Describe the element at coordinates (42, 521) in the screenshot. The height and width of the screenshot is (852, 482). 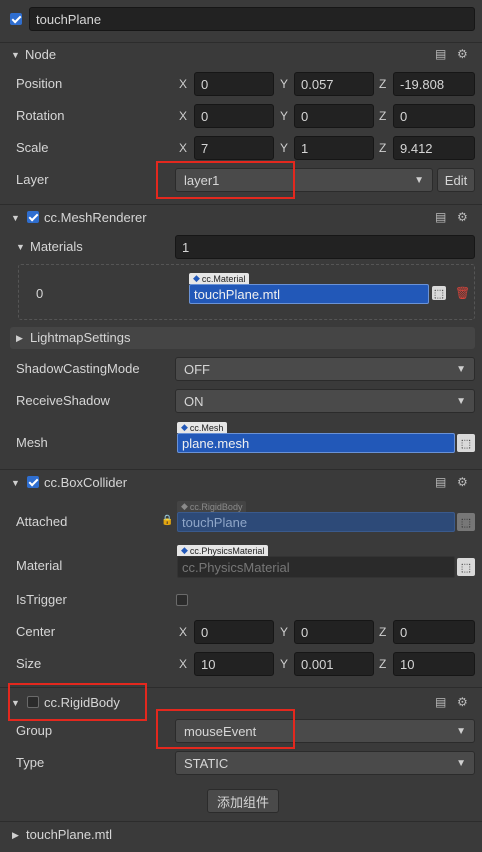
I see `attached-label: Attached` at that location.